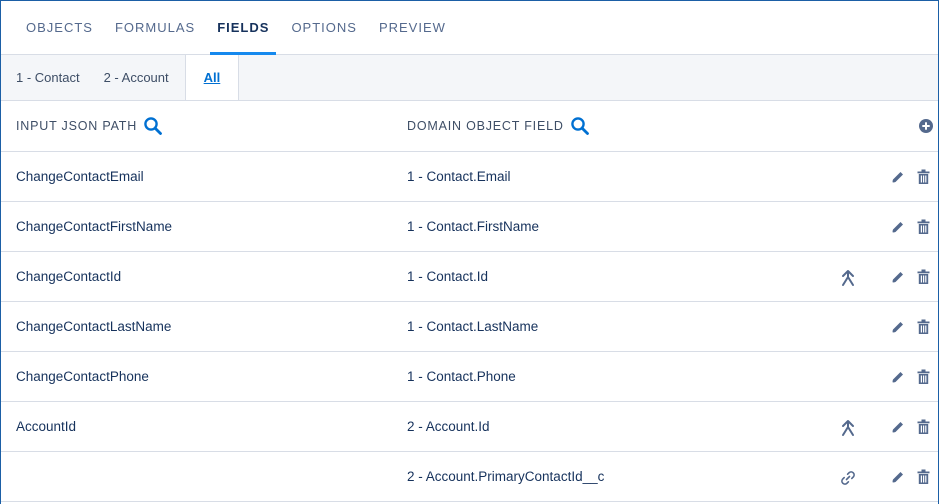 Image resolution: width=941 pixels, height=504 pixels. I want to click on input-json-path-header: INPUT JSON PATH, so click(89, 126).